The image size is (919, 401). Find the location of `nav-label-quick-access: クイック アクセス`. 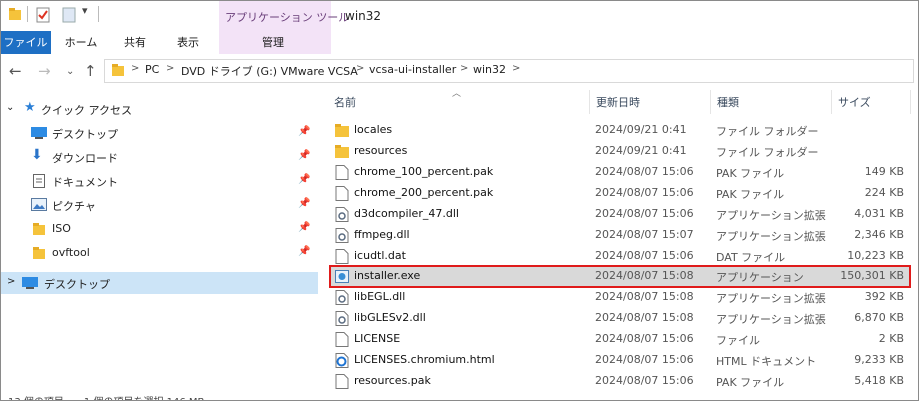

nav-label-quick-access: クイック アクセス is located at coordinates (86, 110).